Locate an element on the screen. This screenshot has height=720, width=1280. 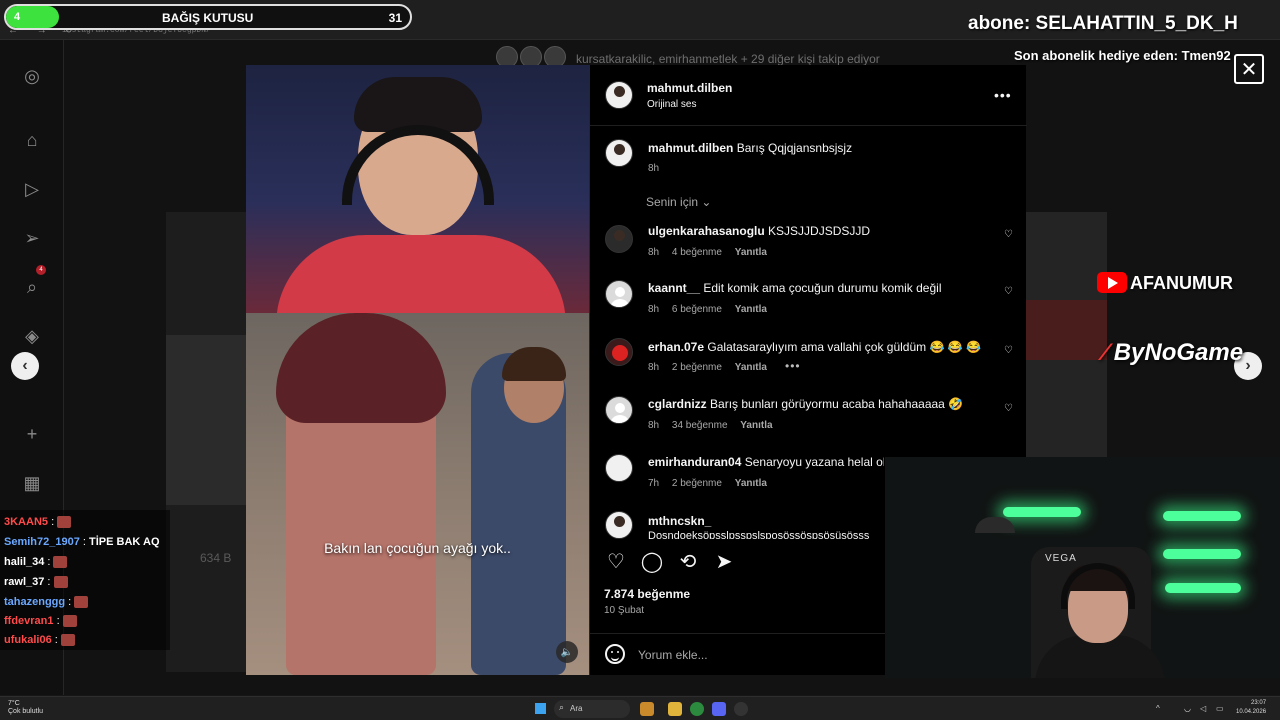
comment-username: kaannt__ is located at coordinates (674, 288).